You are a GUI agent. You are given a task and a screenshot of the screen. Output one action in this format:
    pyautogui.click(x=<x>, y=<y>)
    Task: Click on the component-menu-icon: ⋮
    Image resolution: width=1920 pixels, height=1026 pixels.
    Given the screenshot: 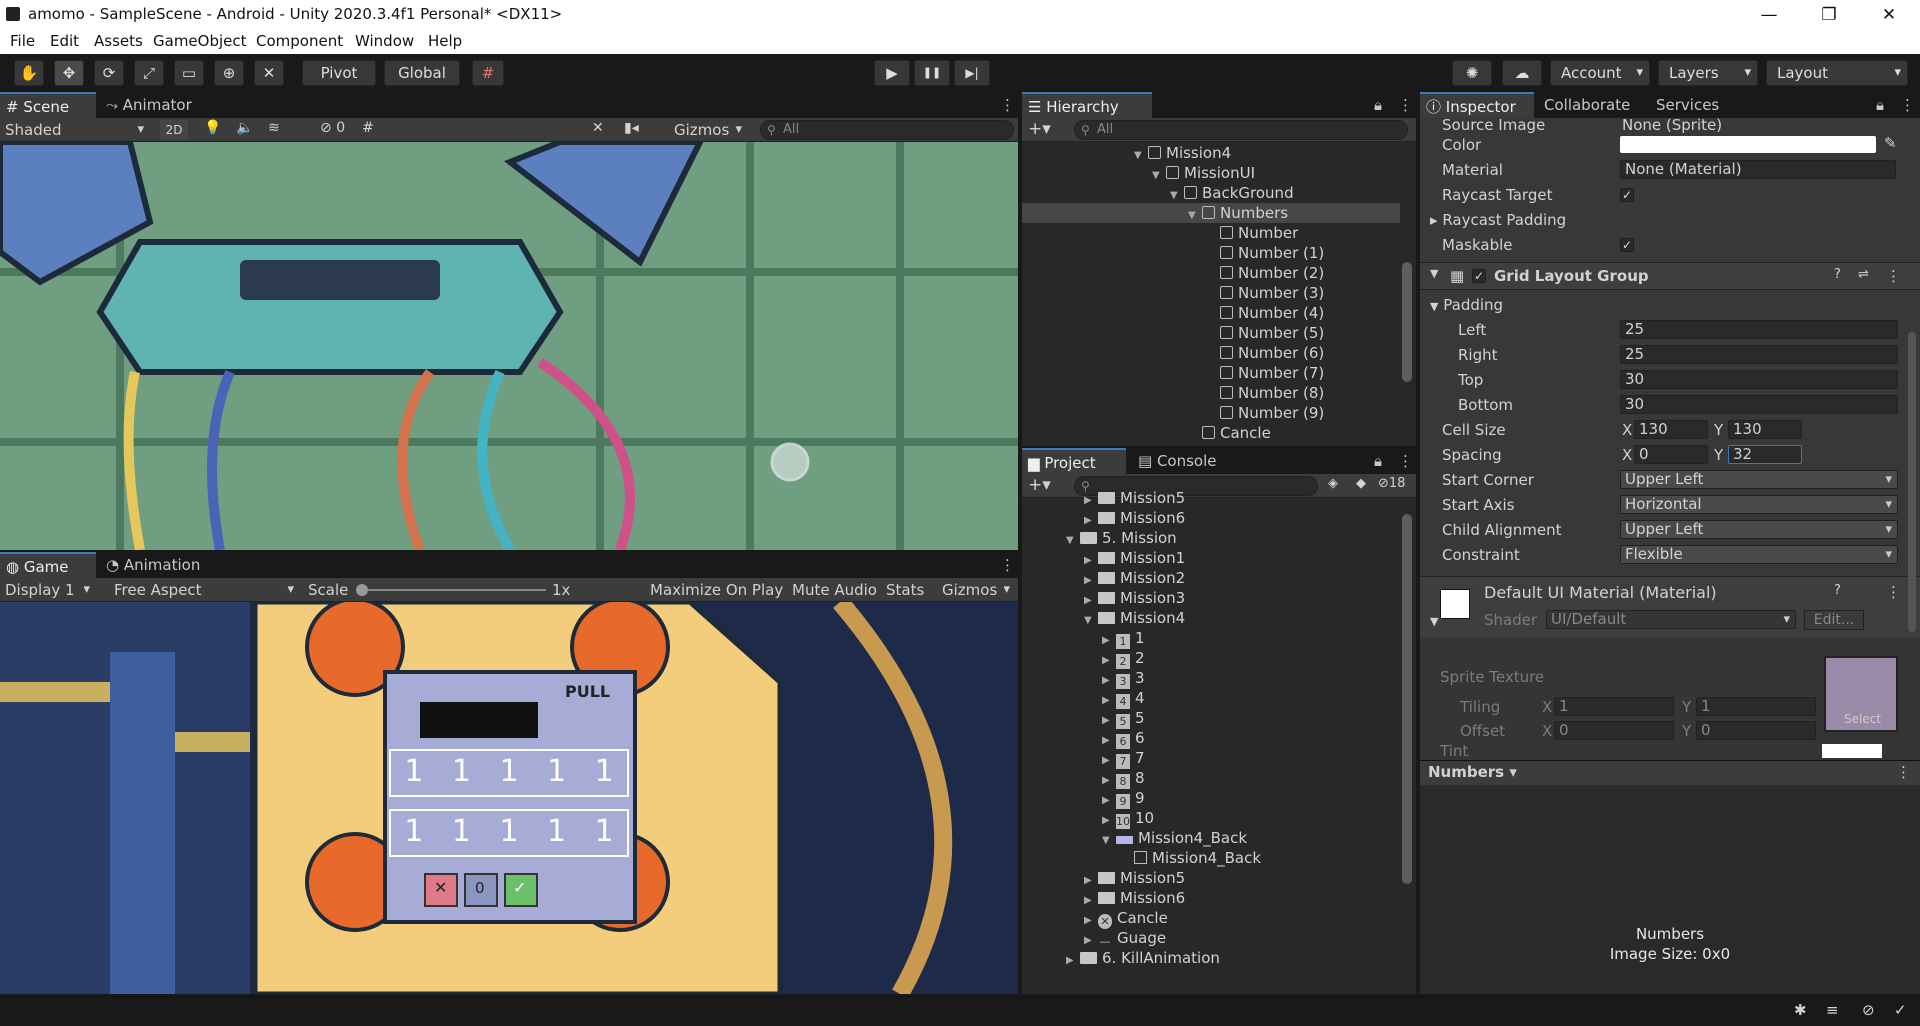 What is the action you would take?
    pyautogui.click(x=1893, y=592)
    